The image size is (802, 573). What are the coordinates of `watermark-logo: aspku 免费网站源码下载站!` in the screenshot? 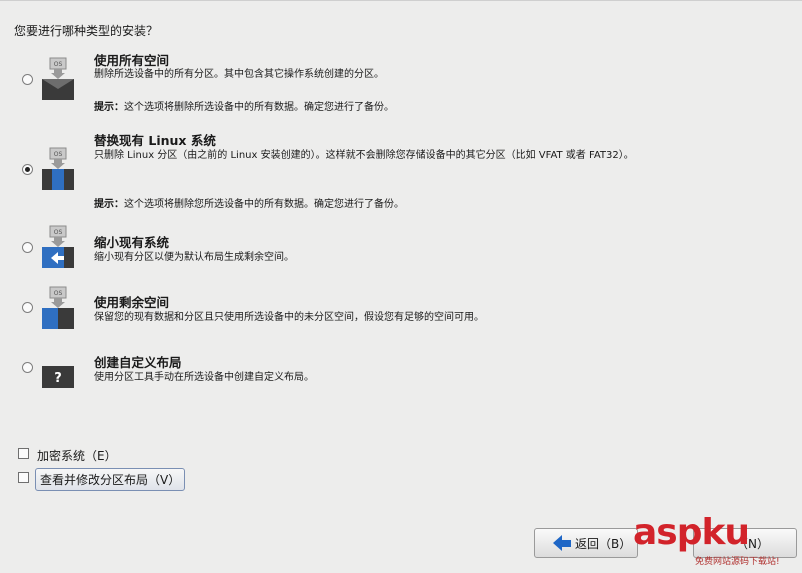 It's located at (715, 541).